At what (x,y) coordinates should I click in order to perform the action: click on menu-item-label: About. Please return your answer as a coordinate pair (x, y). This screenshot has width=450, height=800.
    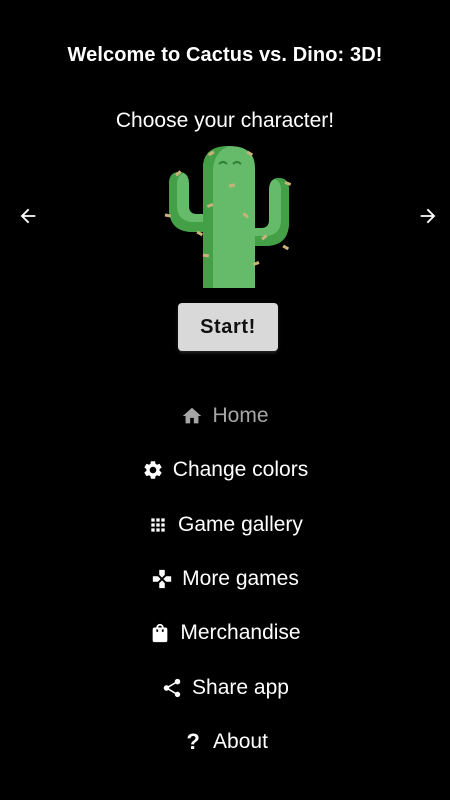
    Looking at the image, I should click on (240, 741).